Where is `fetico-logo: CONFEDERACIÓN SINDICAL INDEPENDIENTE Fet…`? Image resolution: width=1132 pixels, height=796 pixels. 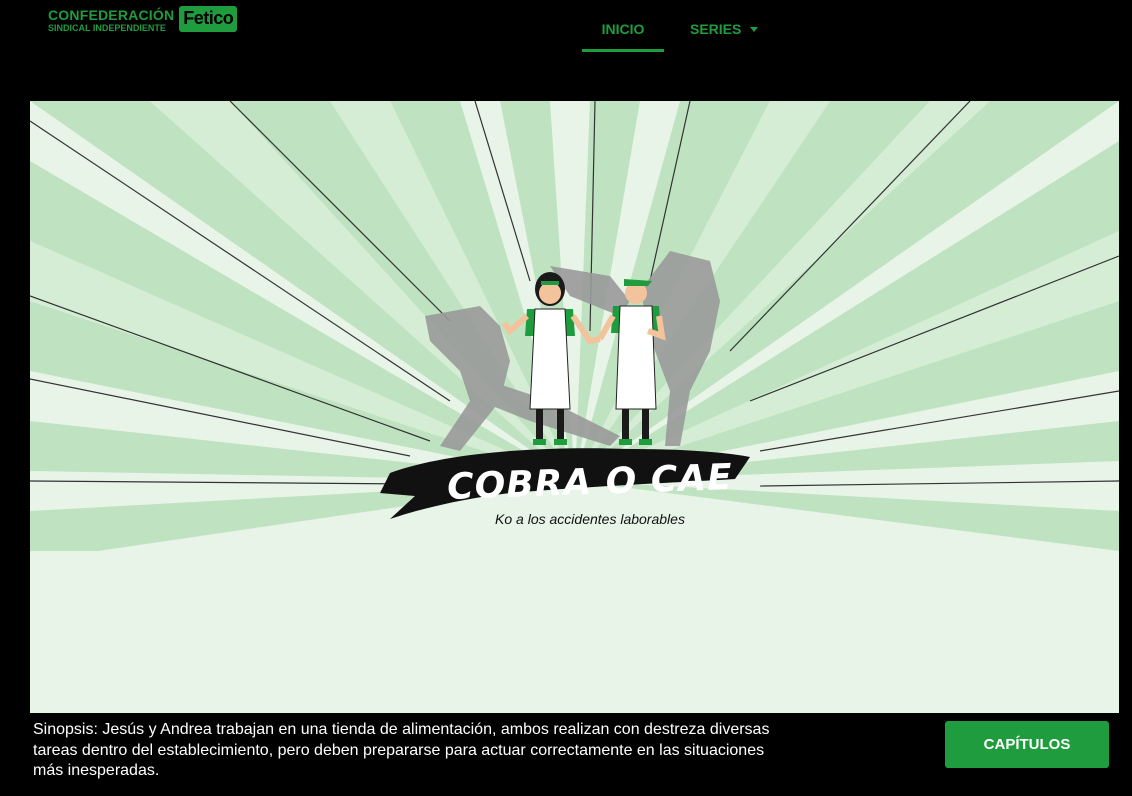 fetico-logo: CONFEDERACIÓN SINDICAL INDEPENDIENTE Fet… is located at coordinates (143, 19).